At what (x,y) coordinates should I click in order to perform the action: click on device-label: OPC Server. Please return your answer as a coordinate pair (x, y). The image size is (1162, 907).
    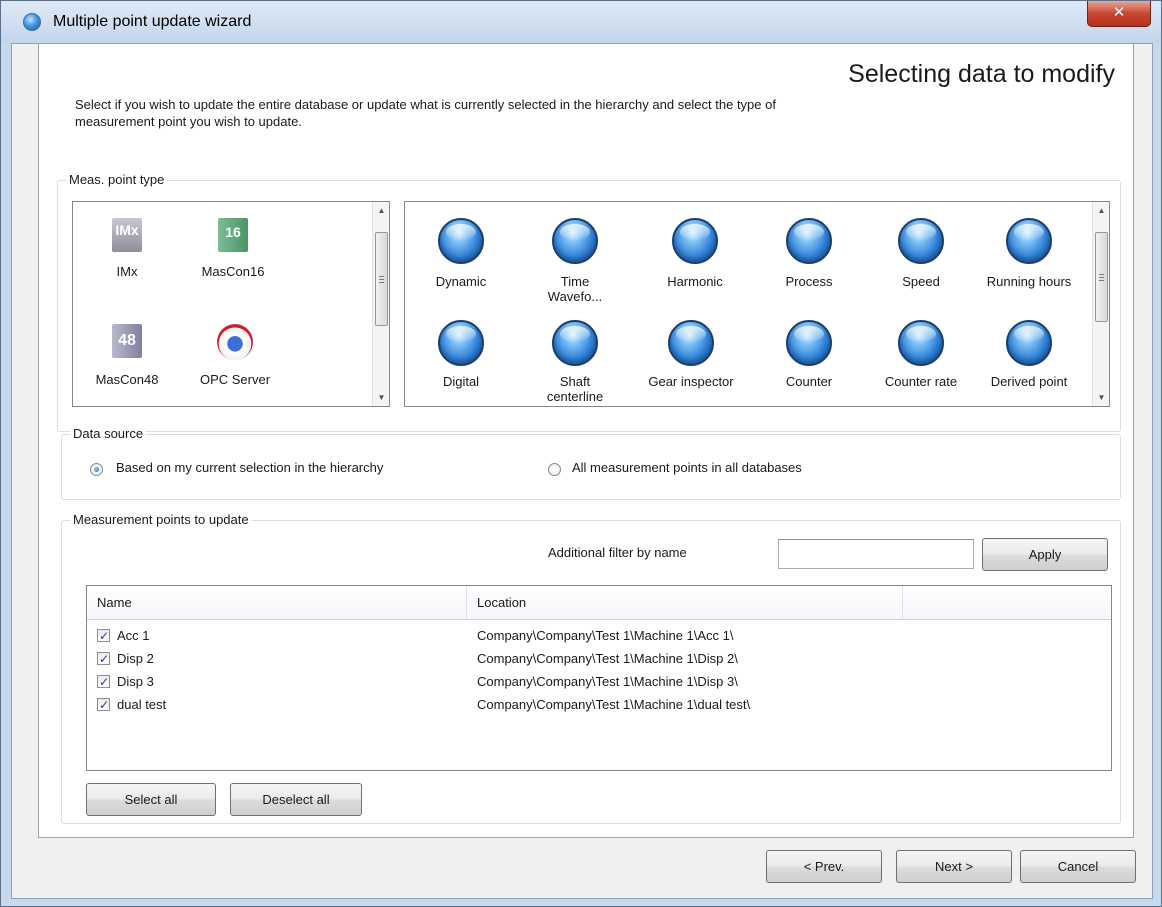
    Looking at the image, I should click on (235, 379).